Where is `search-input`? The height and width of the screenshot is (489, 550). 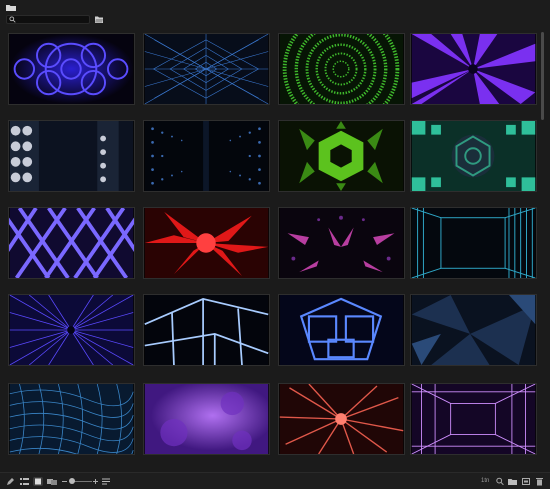 search-input is located at coordinates (53, 19).